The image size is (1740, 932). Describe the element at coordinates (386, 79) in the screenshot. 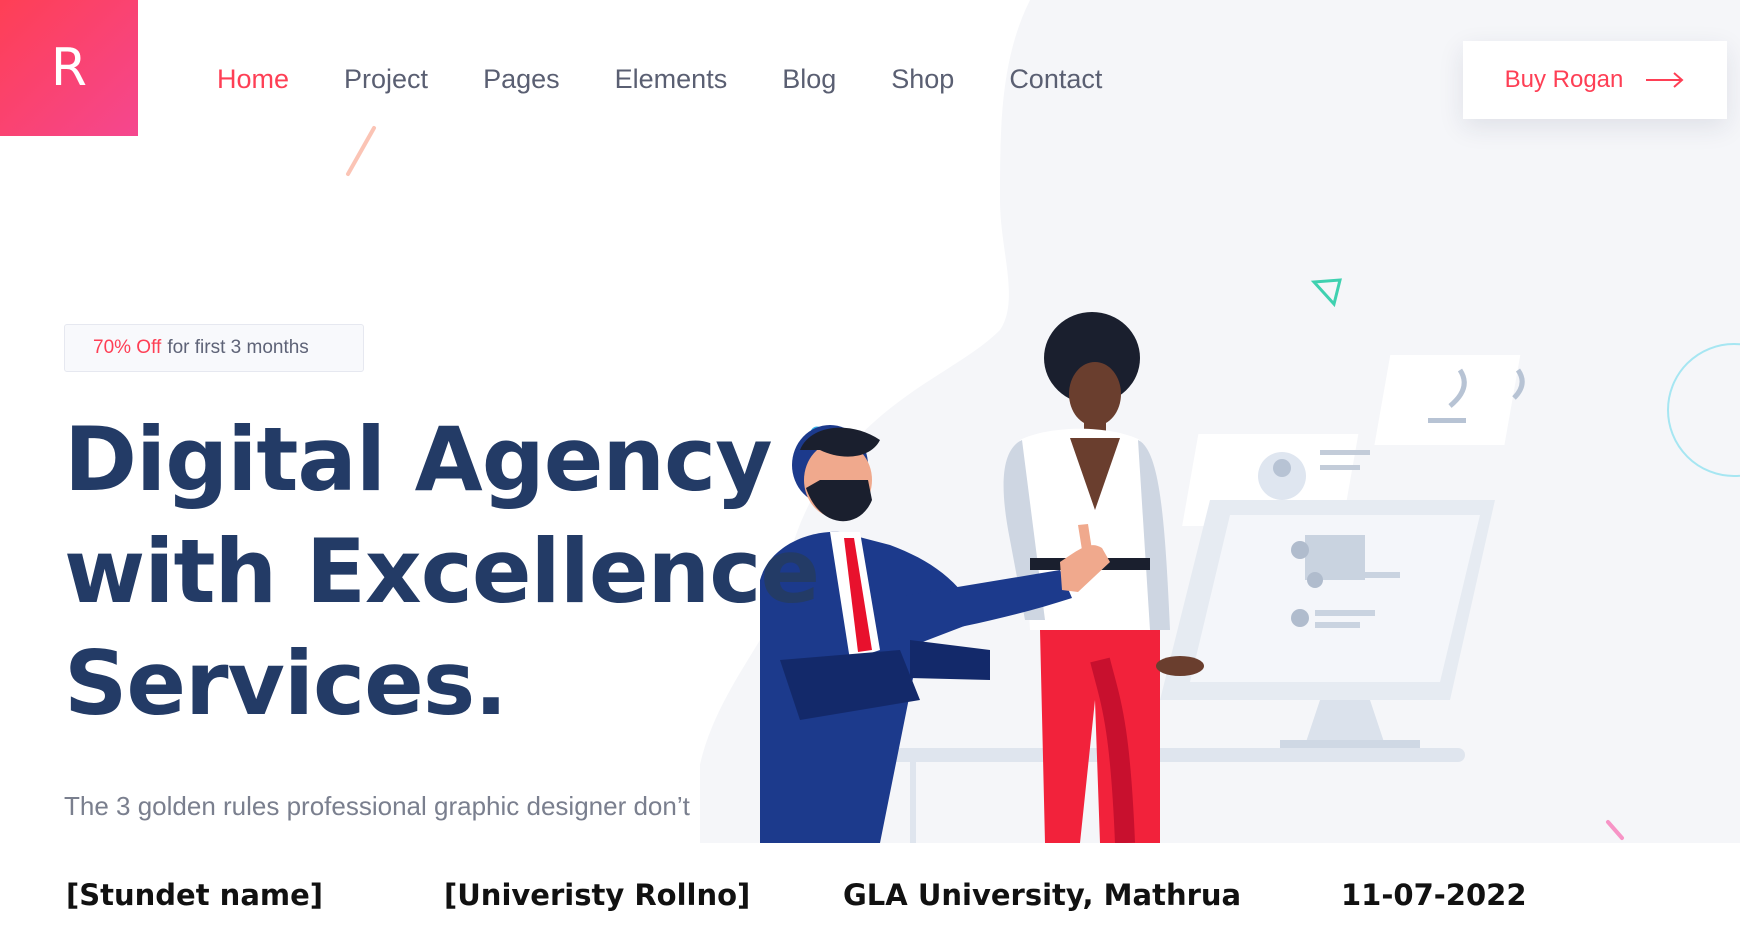

I see `nav-item-project: Project` at that location.